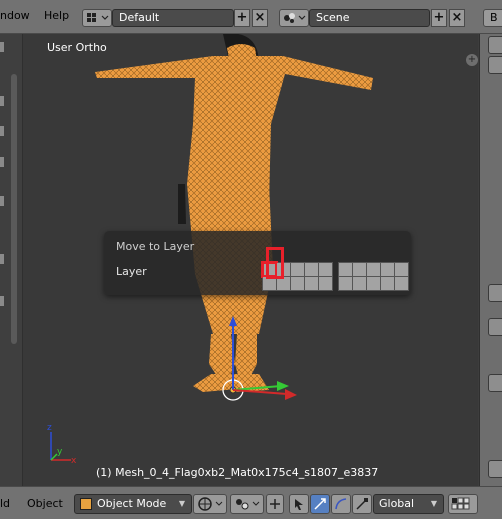 The height and width of the screenshot is (519, 502). Describe the element at coordinates (173, 18) in the screenshot. I see `screen-layout-field: Default` at that location.